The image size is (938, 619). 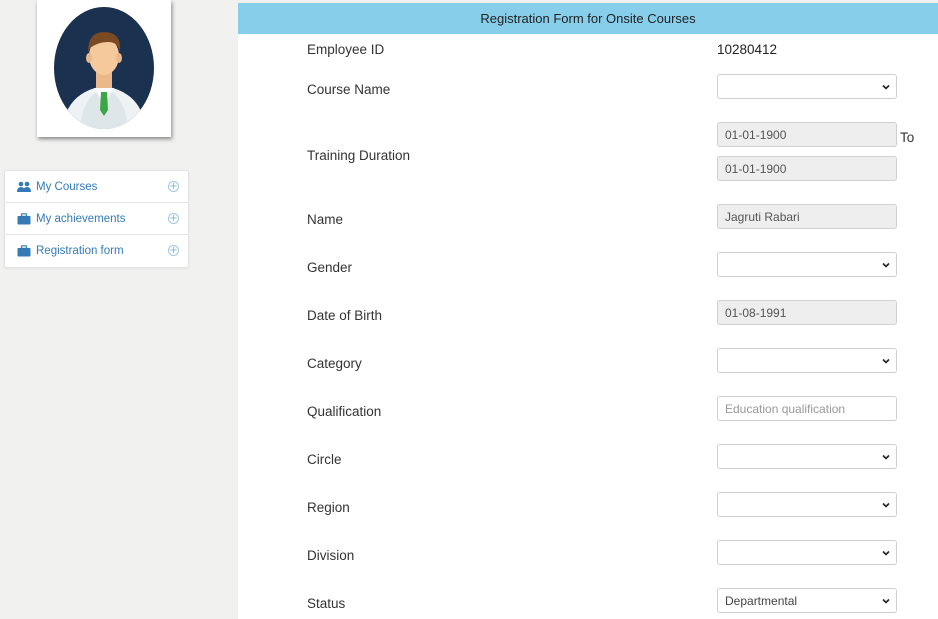 What do you see at coordinates (807, 216) in the screenshot?
I see `name-field: Jagruti Rabari` at bounding box center [807, 216].